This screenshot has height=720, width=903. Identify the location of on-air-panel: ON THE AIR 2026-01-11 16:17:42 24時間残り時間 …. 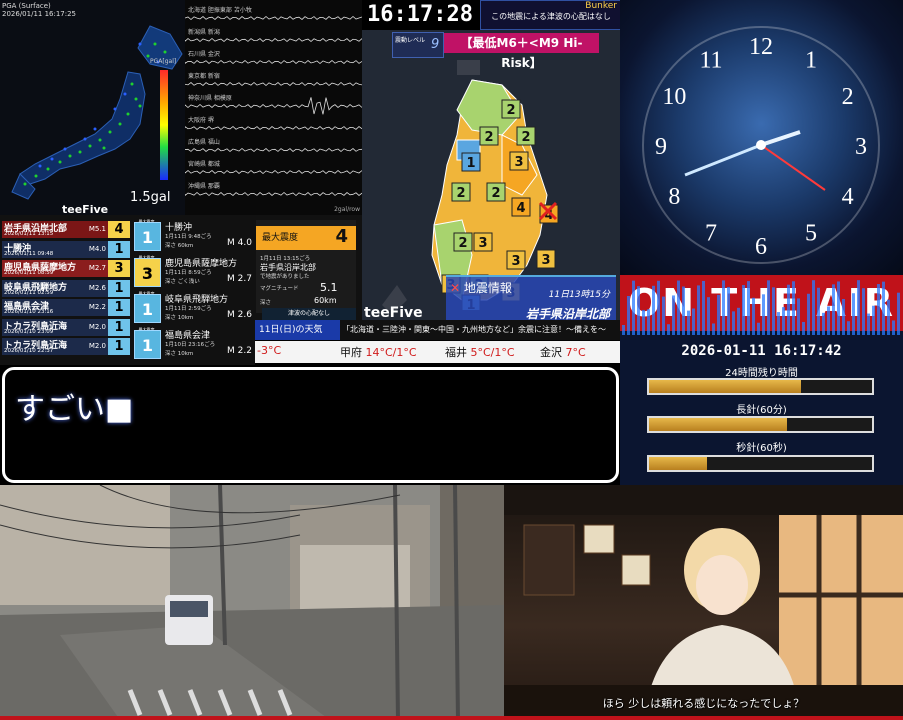
(761, 380).